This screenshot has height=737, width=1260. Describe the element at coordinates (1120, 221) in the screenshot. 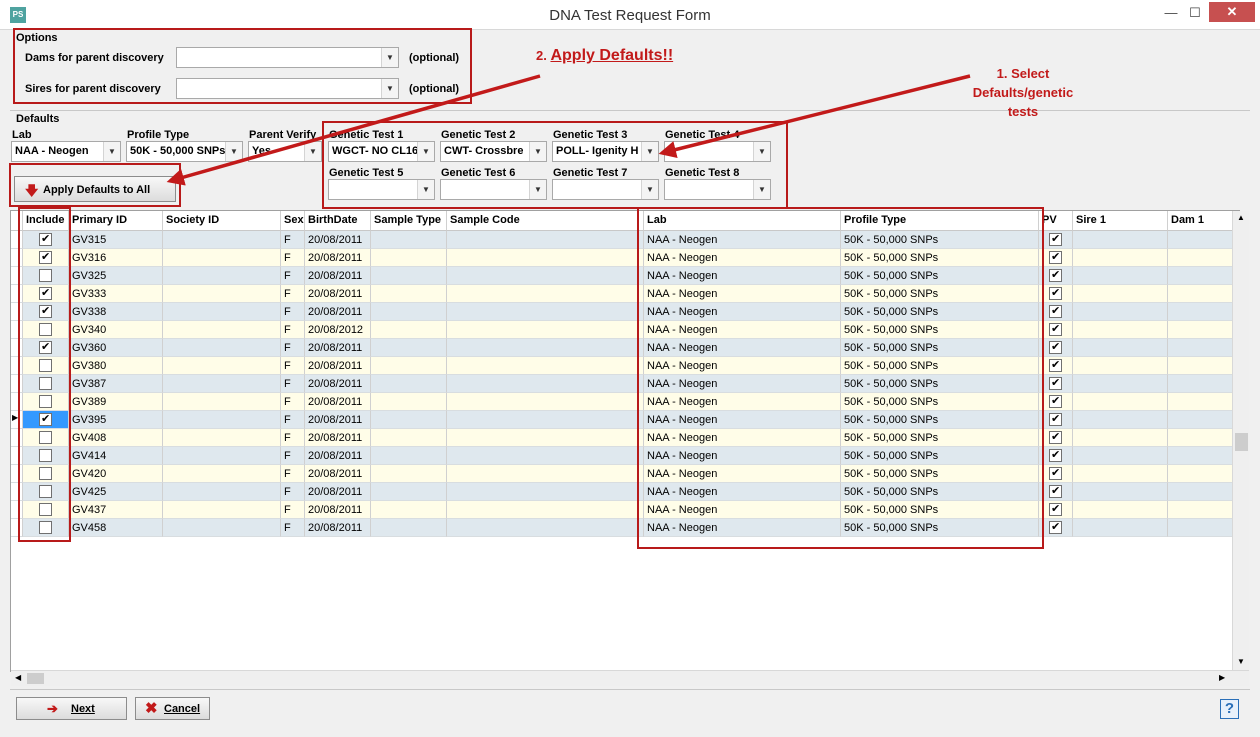

I see `col-sire-1: Sire 1` at that location.